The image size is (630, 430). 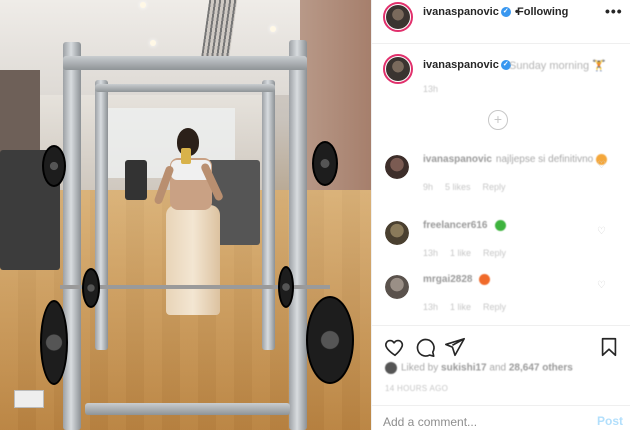 I want to click on caption-avatar, so click(x=398, y=69).